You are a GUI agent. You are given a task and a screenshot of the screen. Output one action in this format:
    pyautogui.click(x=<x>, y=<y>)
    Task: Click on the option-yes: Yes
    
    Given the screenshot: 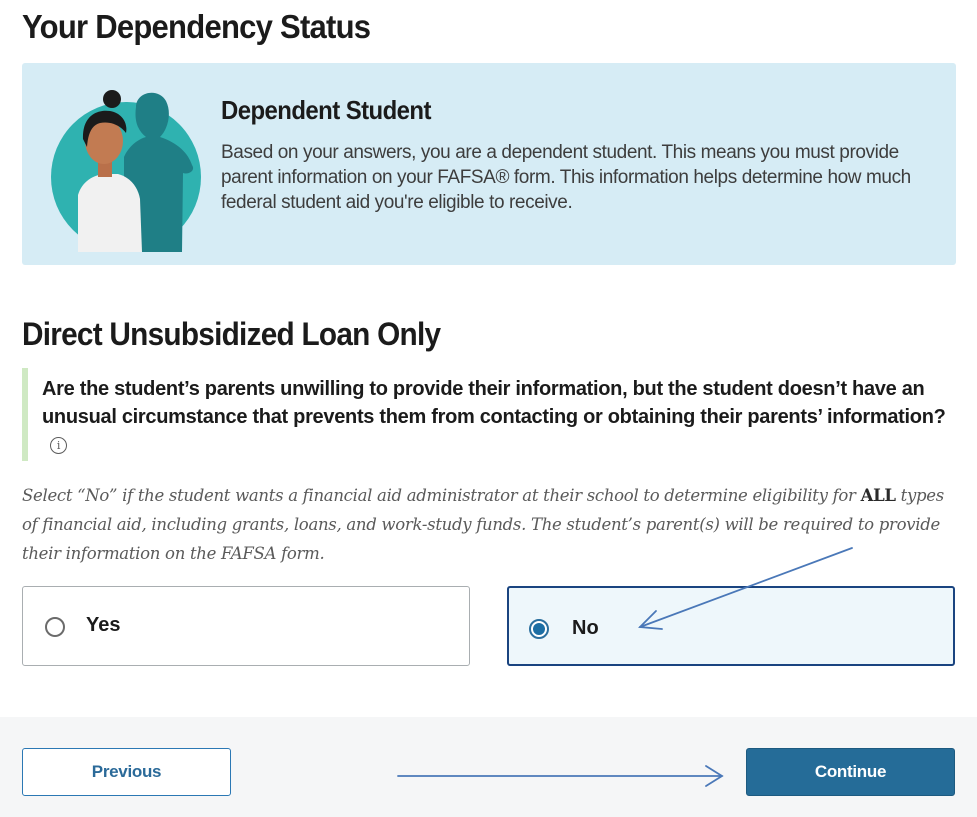 What is the action you would take?
    pyautogui.click(x=246, y=626)
    